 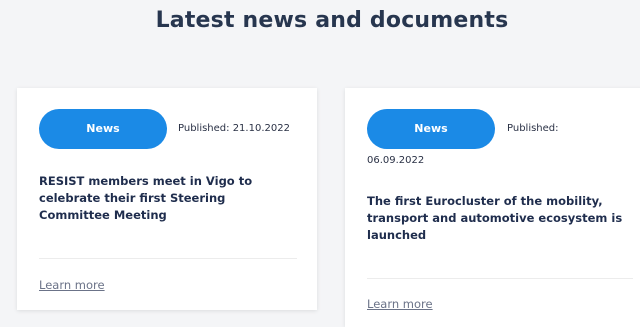 I want to click on published-date: Published: 21.10.2022, so click(x=234, y=128).